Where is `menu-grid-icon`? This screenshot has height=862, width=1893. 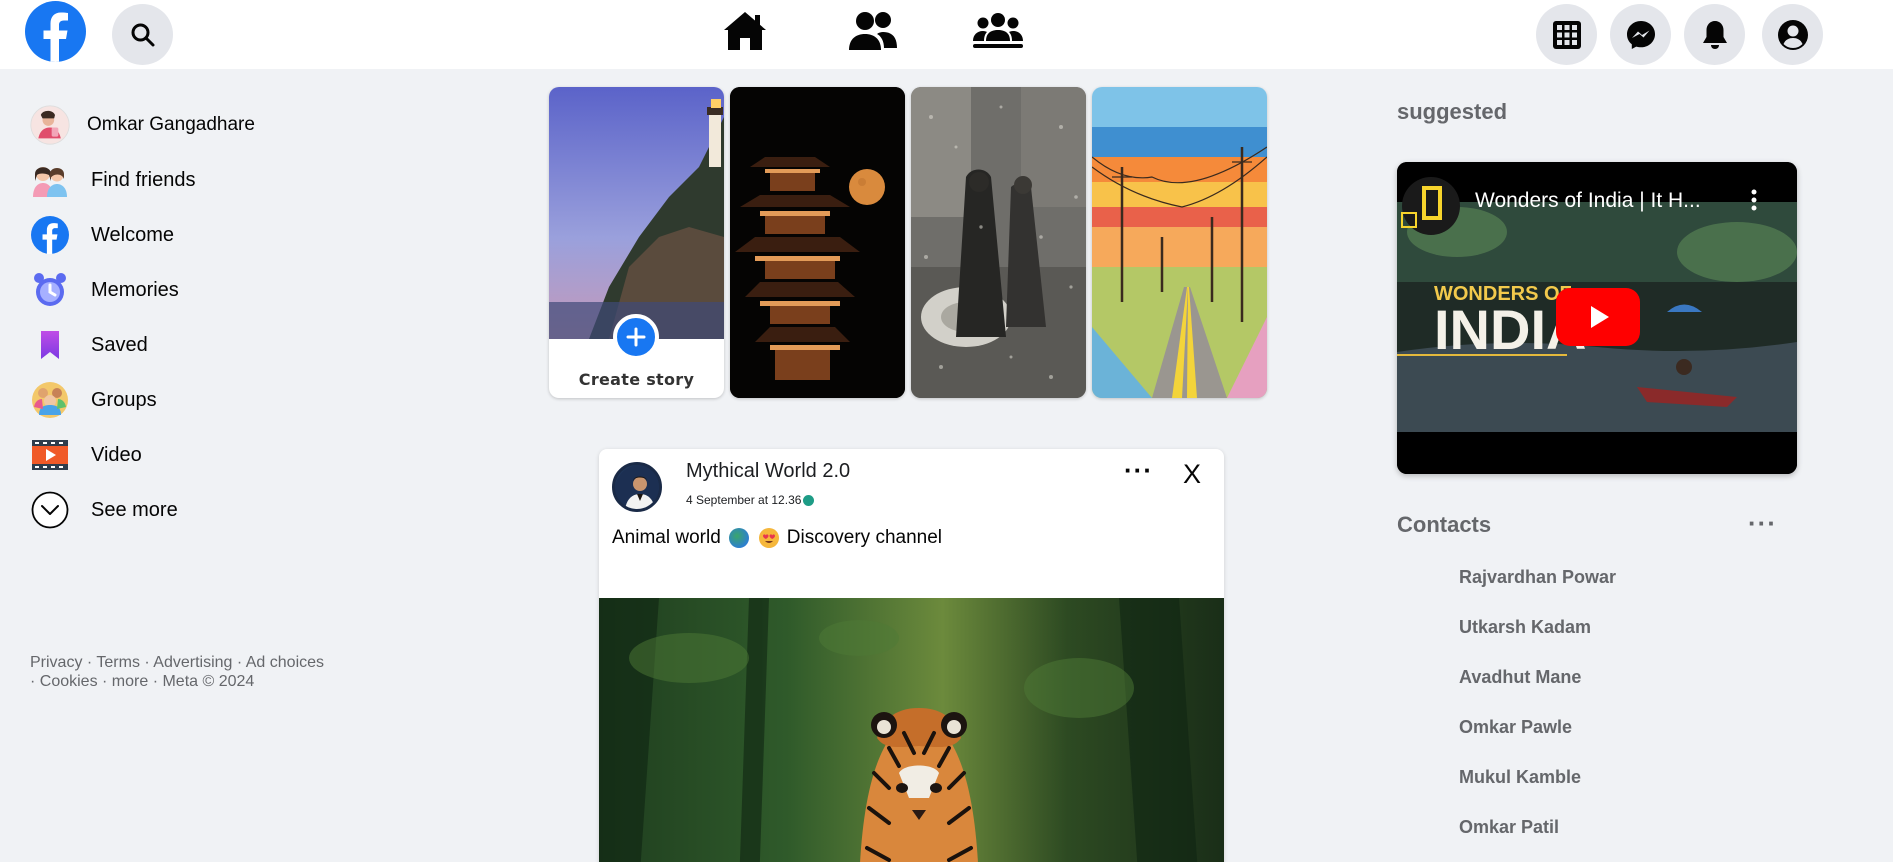 menu-grid-icon is located at coordinates (1566, 34).